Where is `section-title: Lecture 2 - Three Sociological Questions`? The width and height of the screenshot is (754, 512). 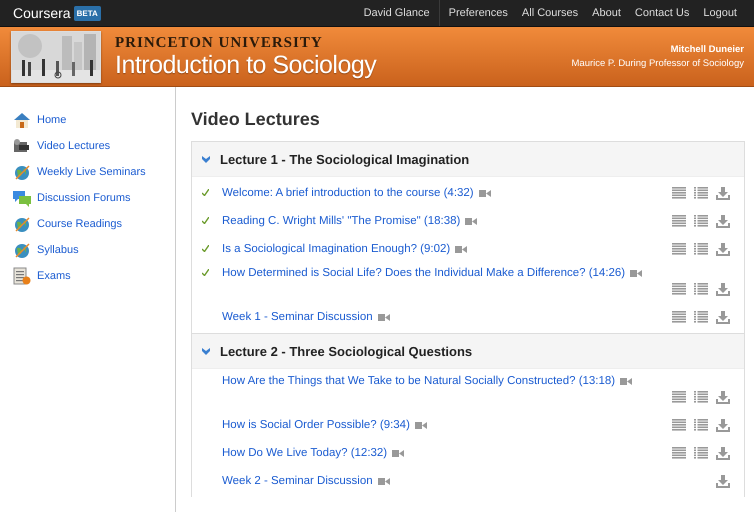
section-title: Lecture 2 - Three Sociological Questions is located at coordinates (346, 351).